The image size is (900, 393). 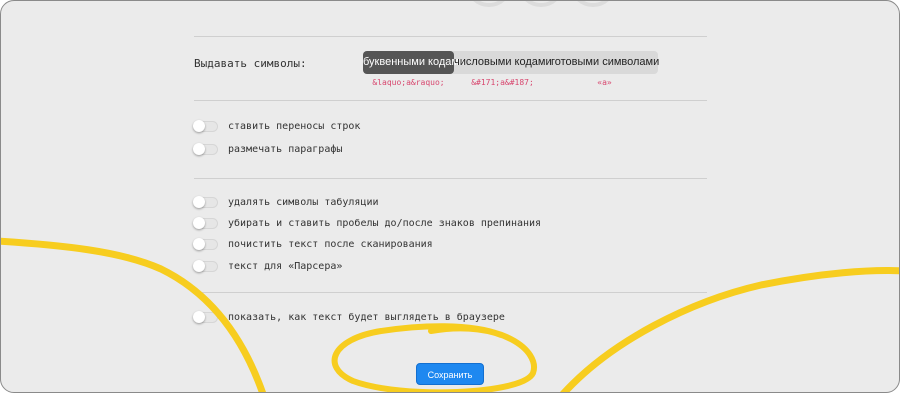 I want to click on option-label: ставить переносы строк, so click(x=294, y=126).